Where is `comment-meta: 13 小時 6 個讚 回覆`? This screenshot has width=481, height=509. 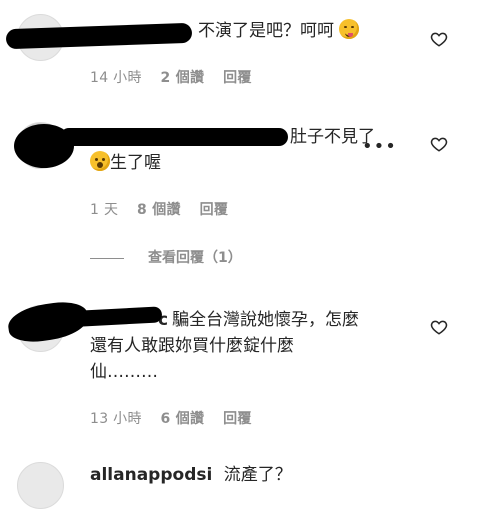
comment-meta: 13 小時 6 個讚 回覆 is located at coordinates (178, 418).